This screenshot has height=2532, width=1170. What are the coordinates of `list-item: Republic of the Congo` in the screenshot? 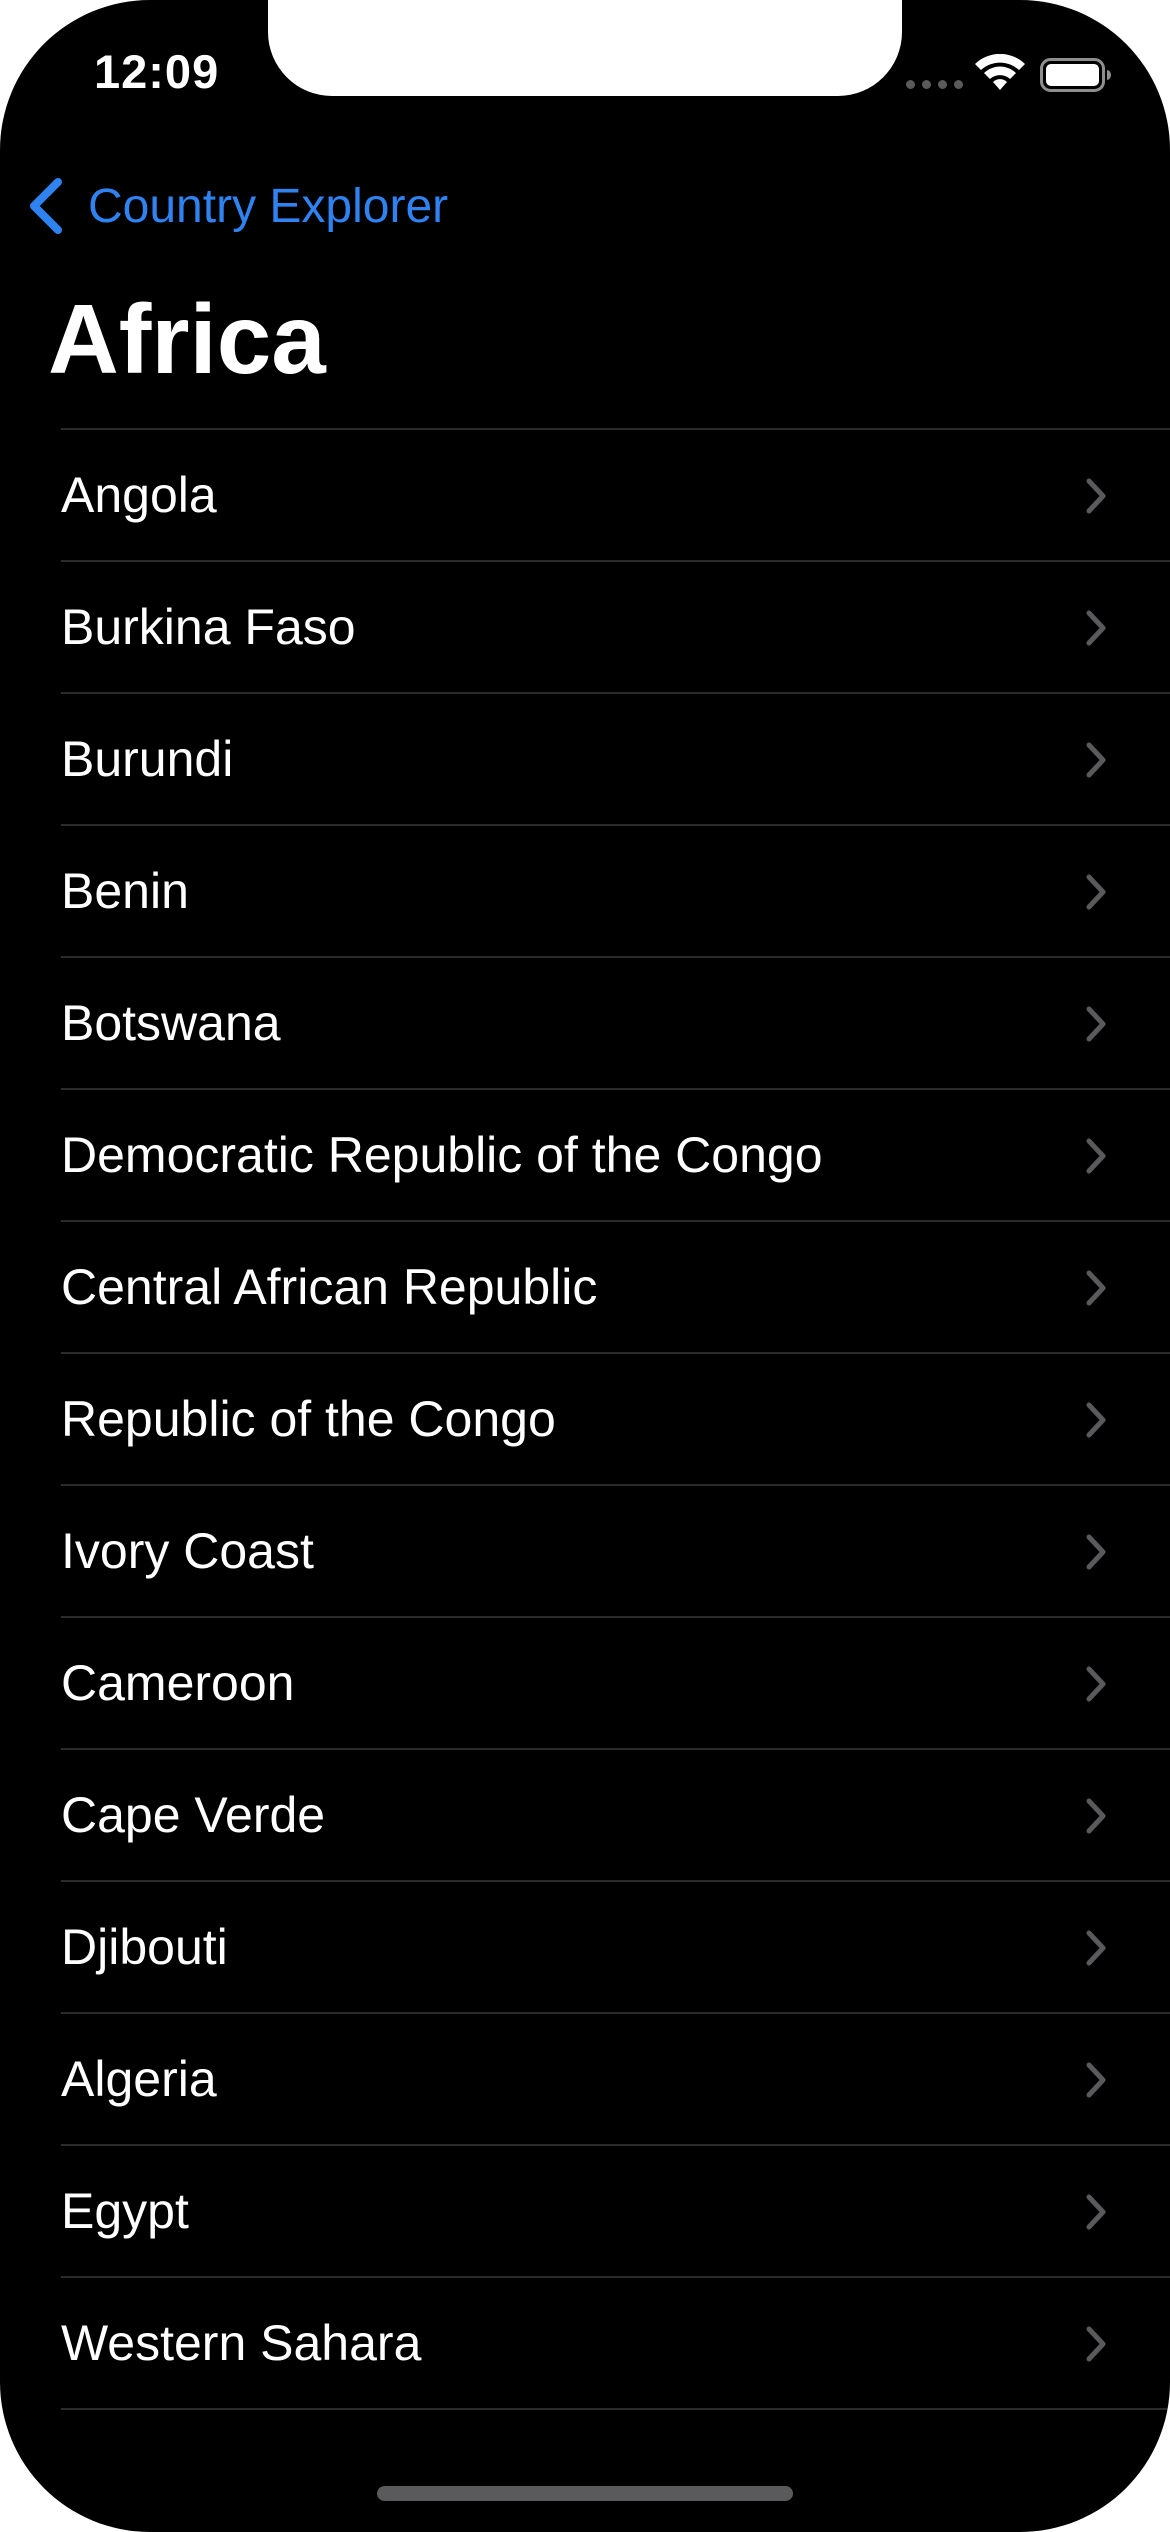 It's located at (615, 1420).